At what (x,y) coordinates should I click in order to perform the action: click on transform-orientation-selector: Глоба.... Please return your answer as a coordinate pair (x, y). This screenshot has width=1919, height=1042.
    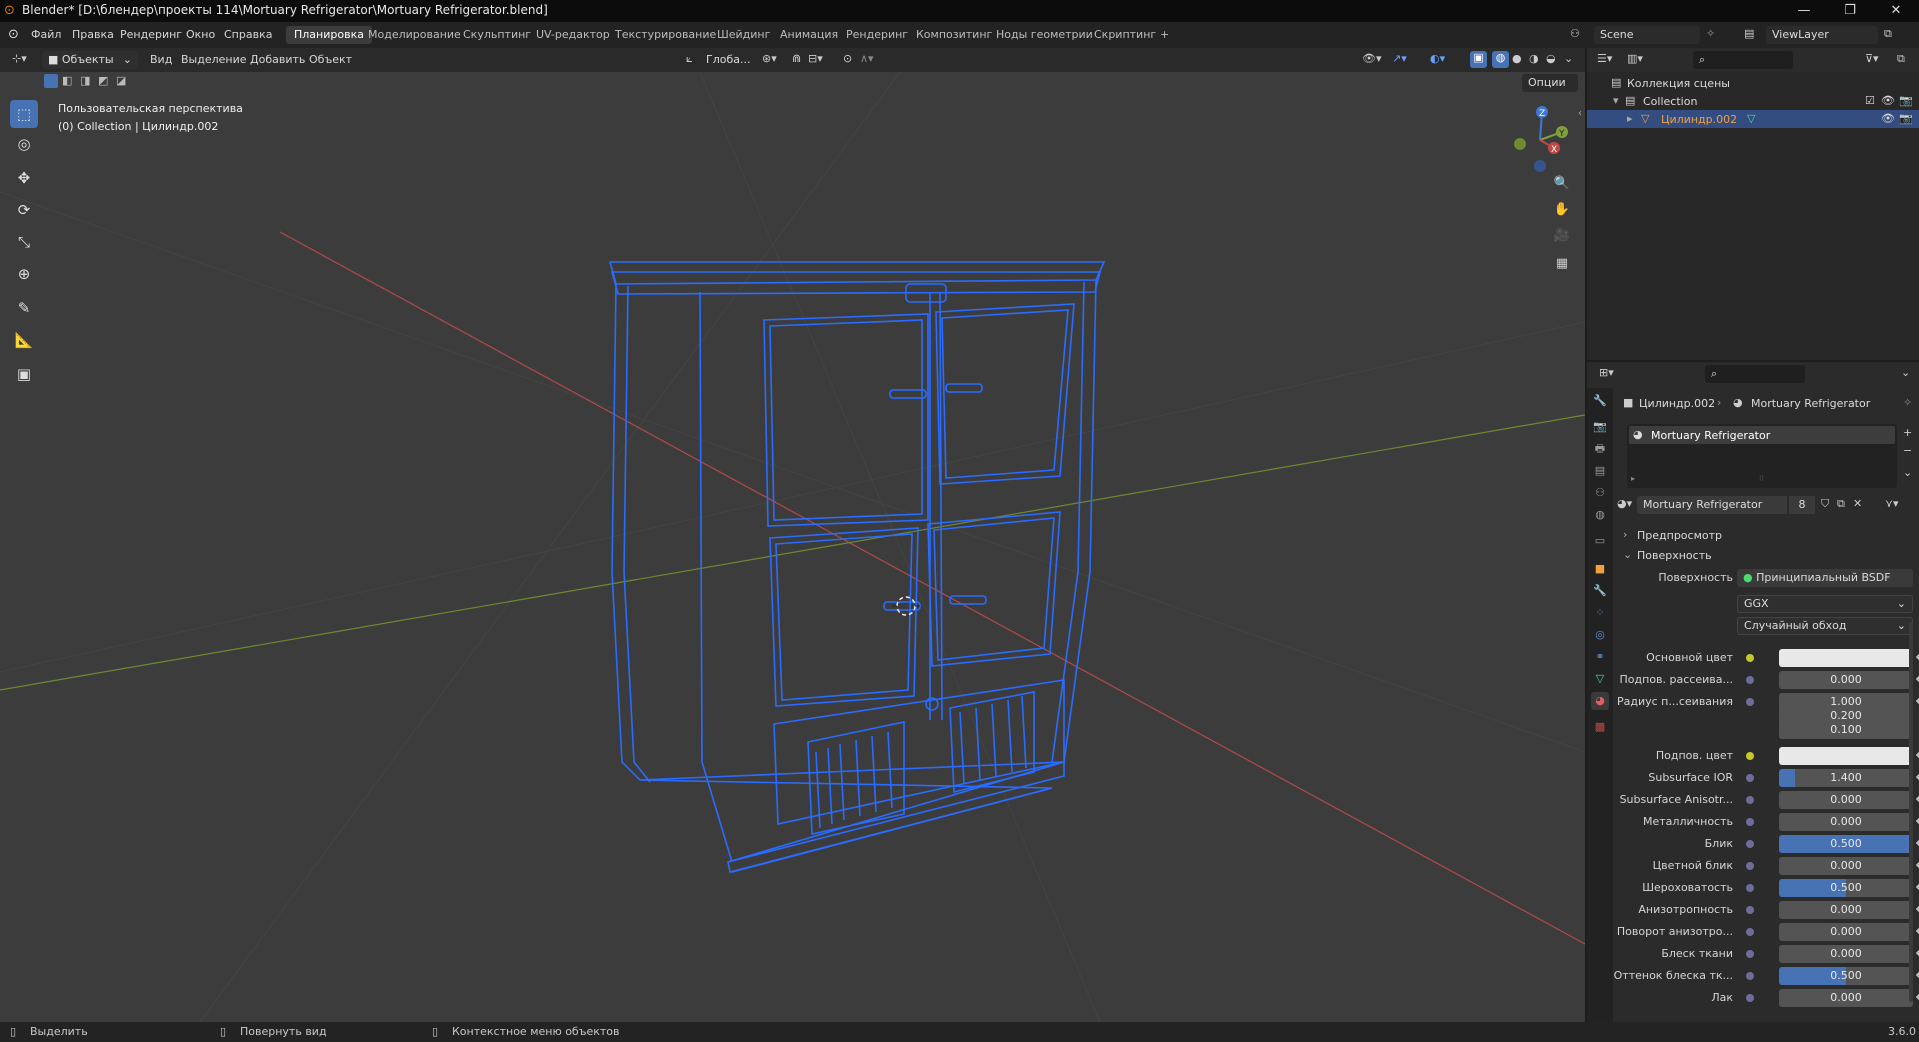
    Looking at the image, I should click on (727, 60).